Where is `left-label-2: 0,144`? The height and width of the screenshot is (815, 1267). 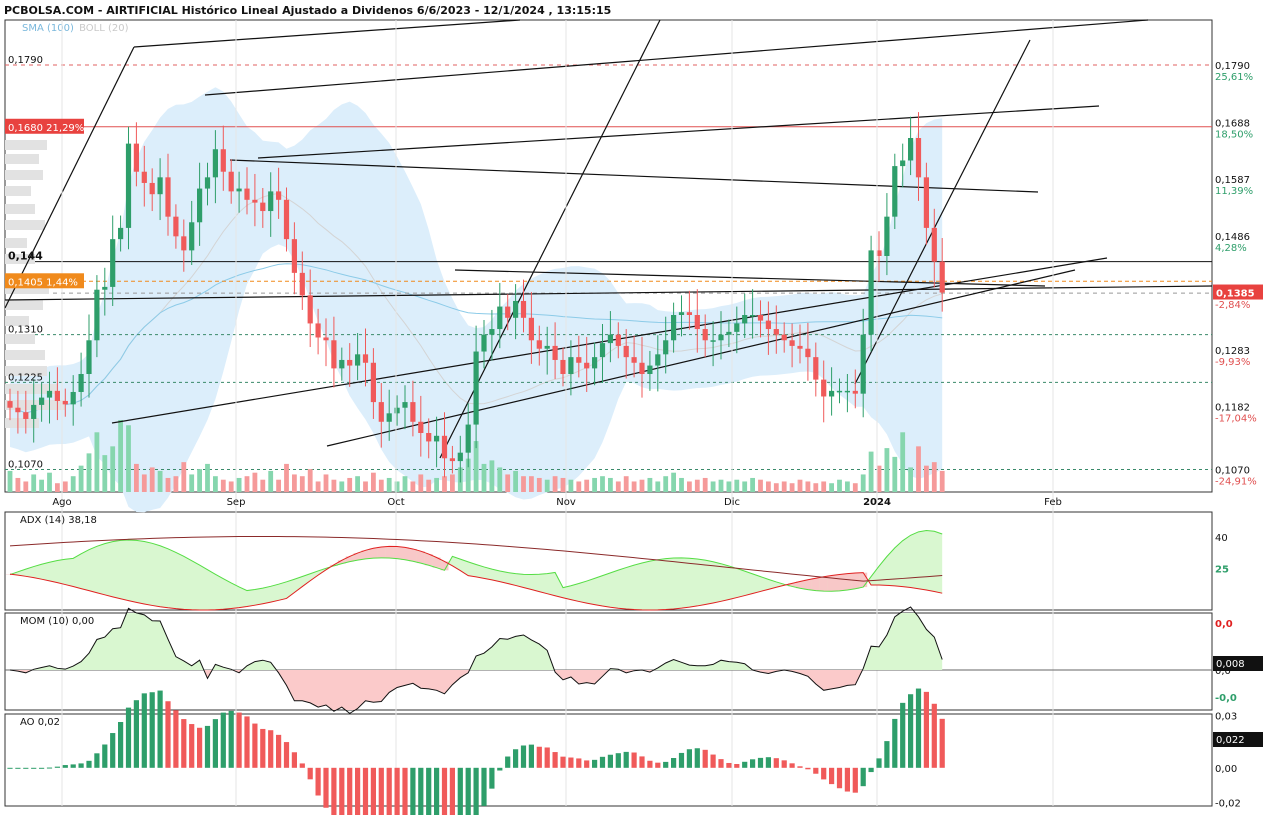
left-label-2: 0,144 is located at coordinates (25, 256).